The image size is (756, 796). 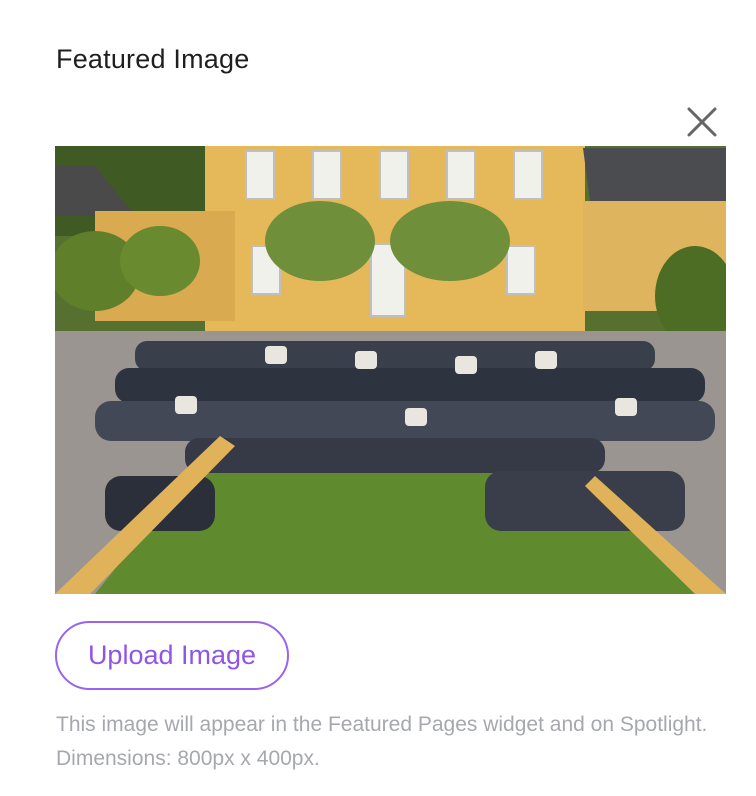 I want to click on close-icon, so click(x=702, y=122).